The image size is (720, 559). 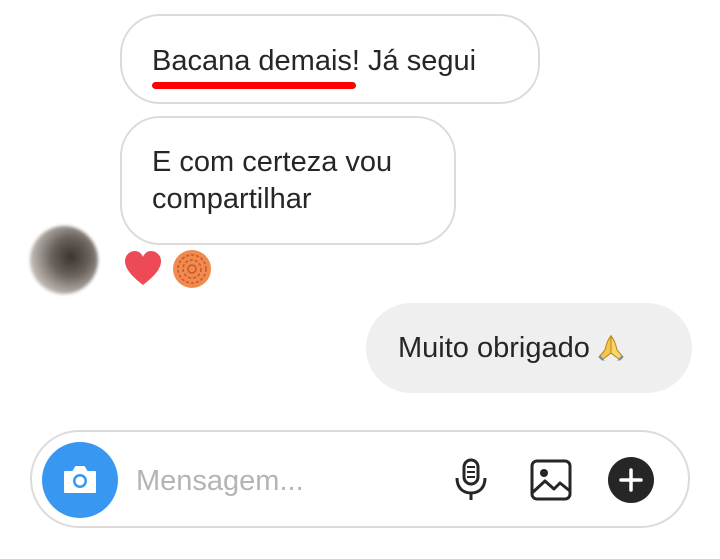 I want to click on plus-button, so click(x=631, y=480).